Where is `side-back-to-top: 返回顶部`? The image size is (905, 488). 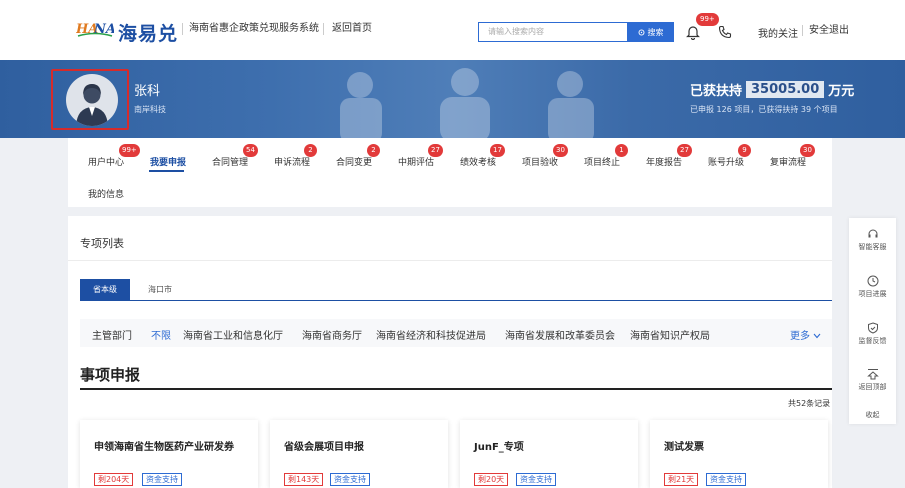 side-back-to-top: 返回顶部 is located at coordinates (872, 380).